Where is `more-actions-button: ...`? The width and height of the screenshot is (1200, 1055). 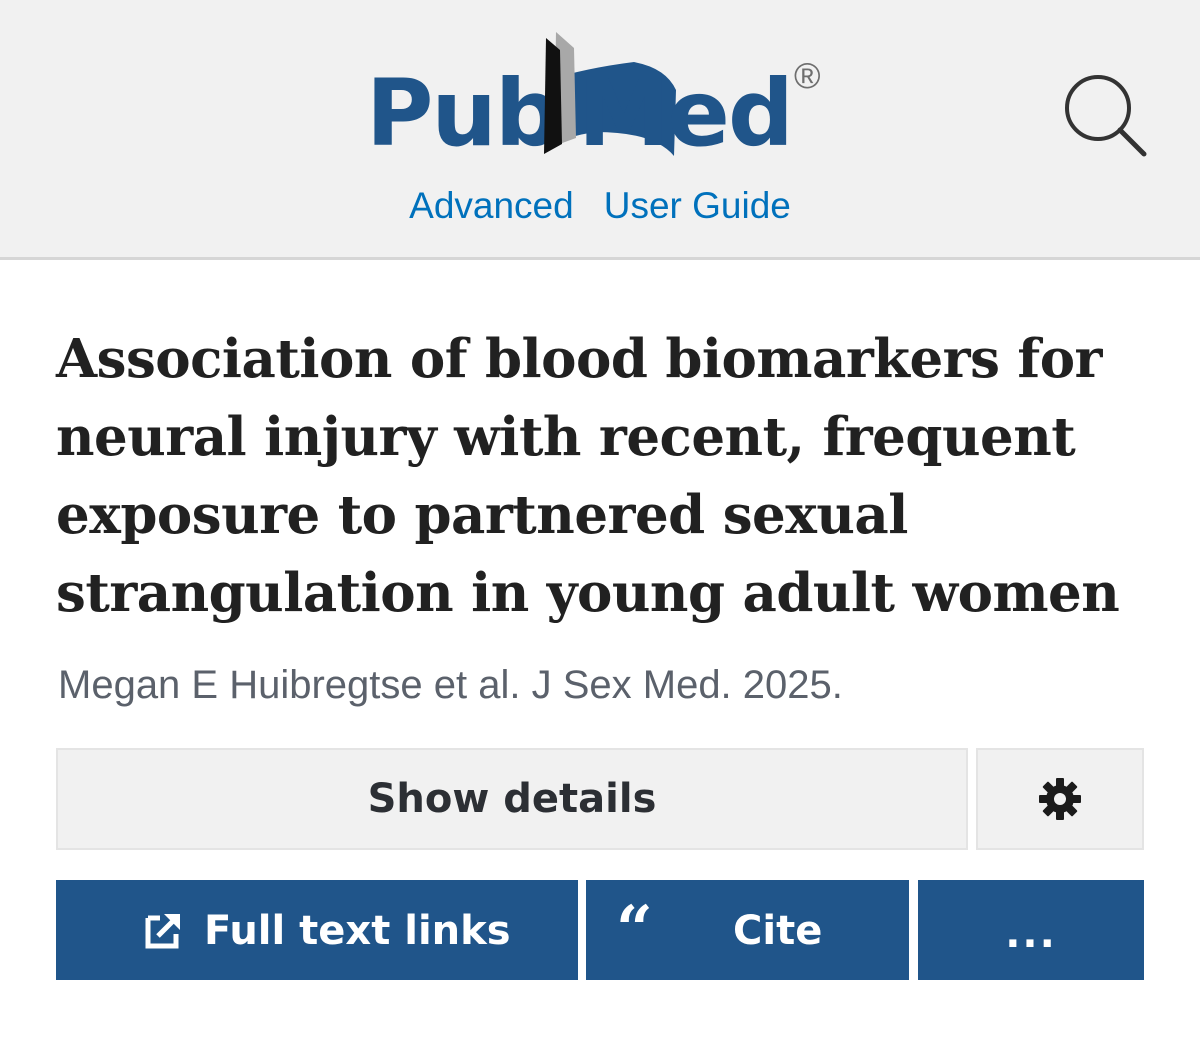
more-actions-button: ... is located at coordinates (1031, 930).